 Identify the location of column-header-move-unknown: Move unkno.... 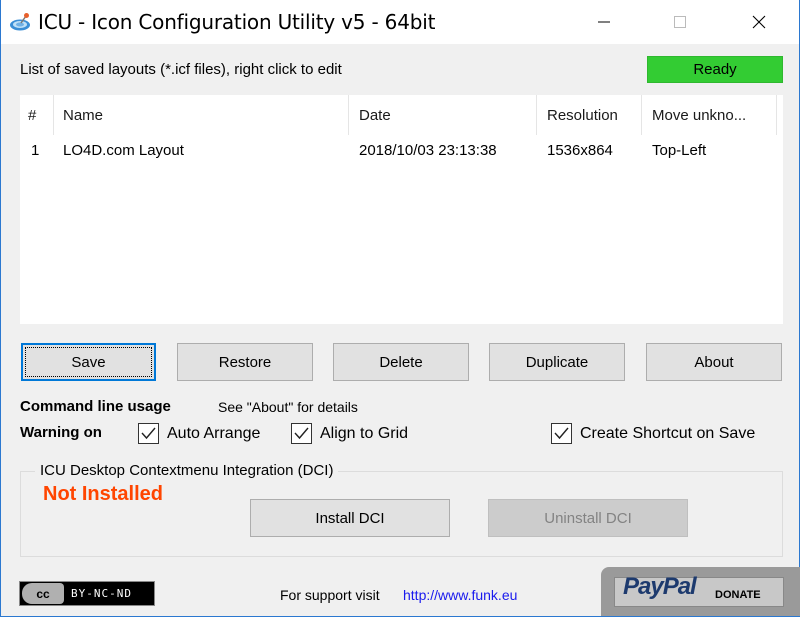
(710, 115).